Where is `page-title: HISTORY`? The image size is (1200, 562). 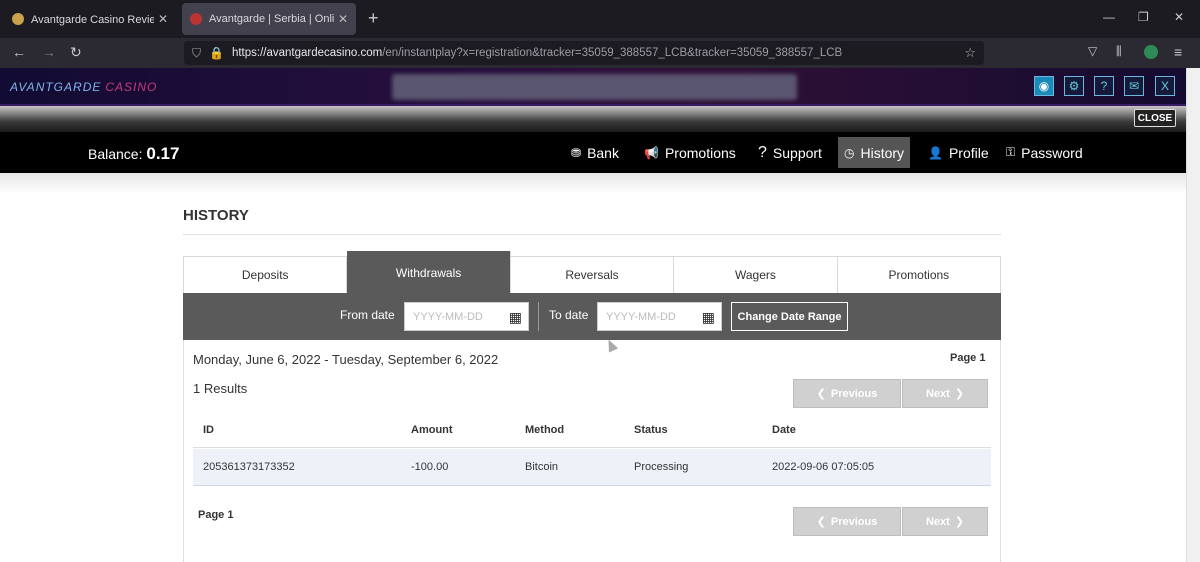 page-title: HISTORY is located at coordinates (216, 215).